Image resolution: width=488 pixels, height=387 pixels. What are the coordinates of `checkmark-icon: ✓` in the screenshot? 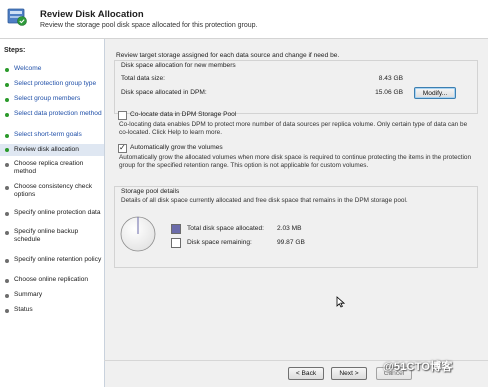 It's located at (122, 147).